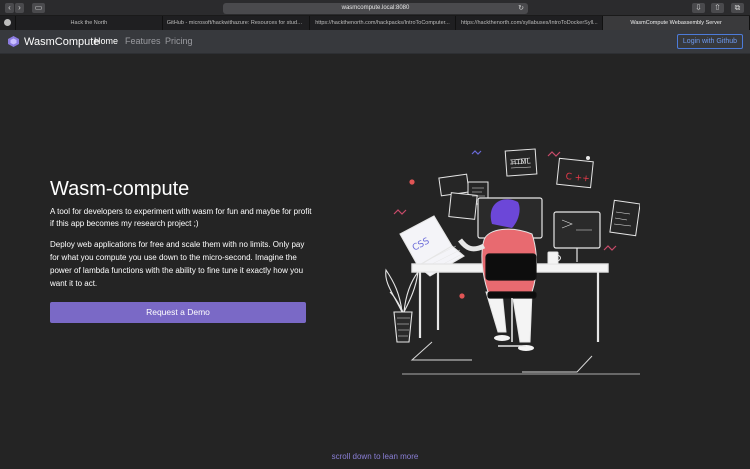  I want to click on reload-icon: ↻, so click(521, 8).